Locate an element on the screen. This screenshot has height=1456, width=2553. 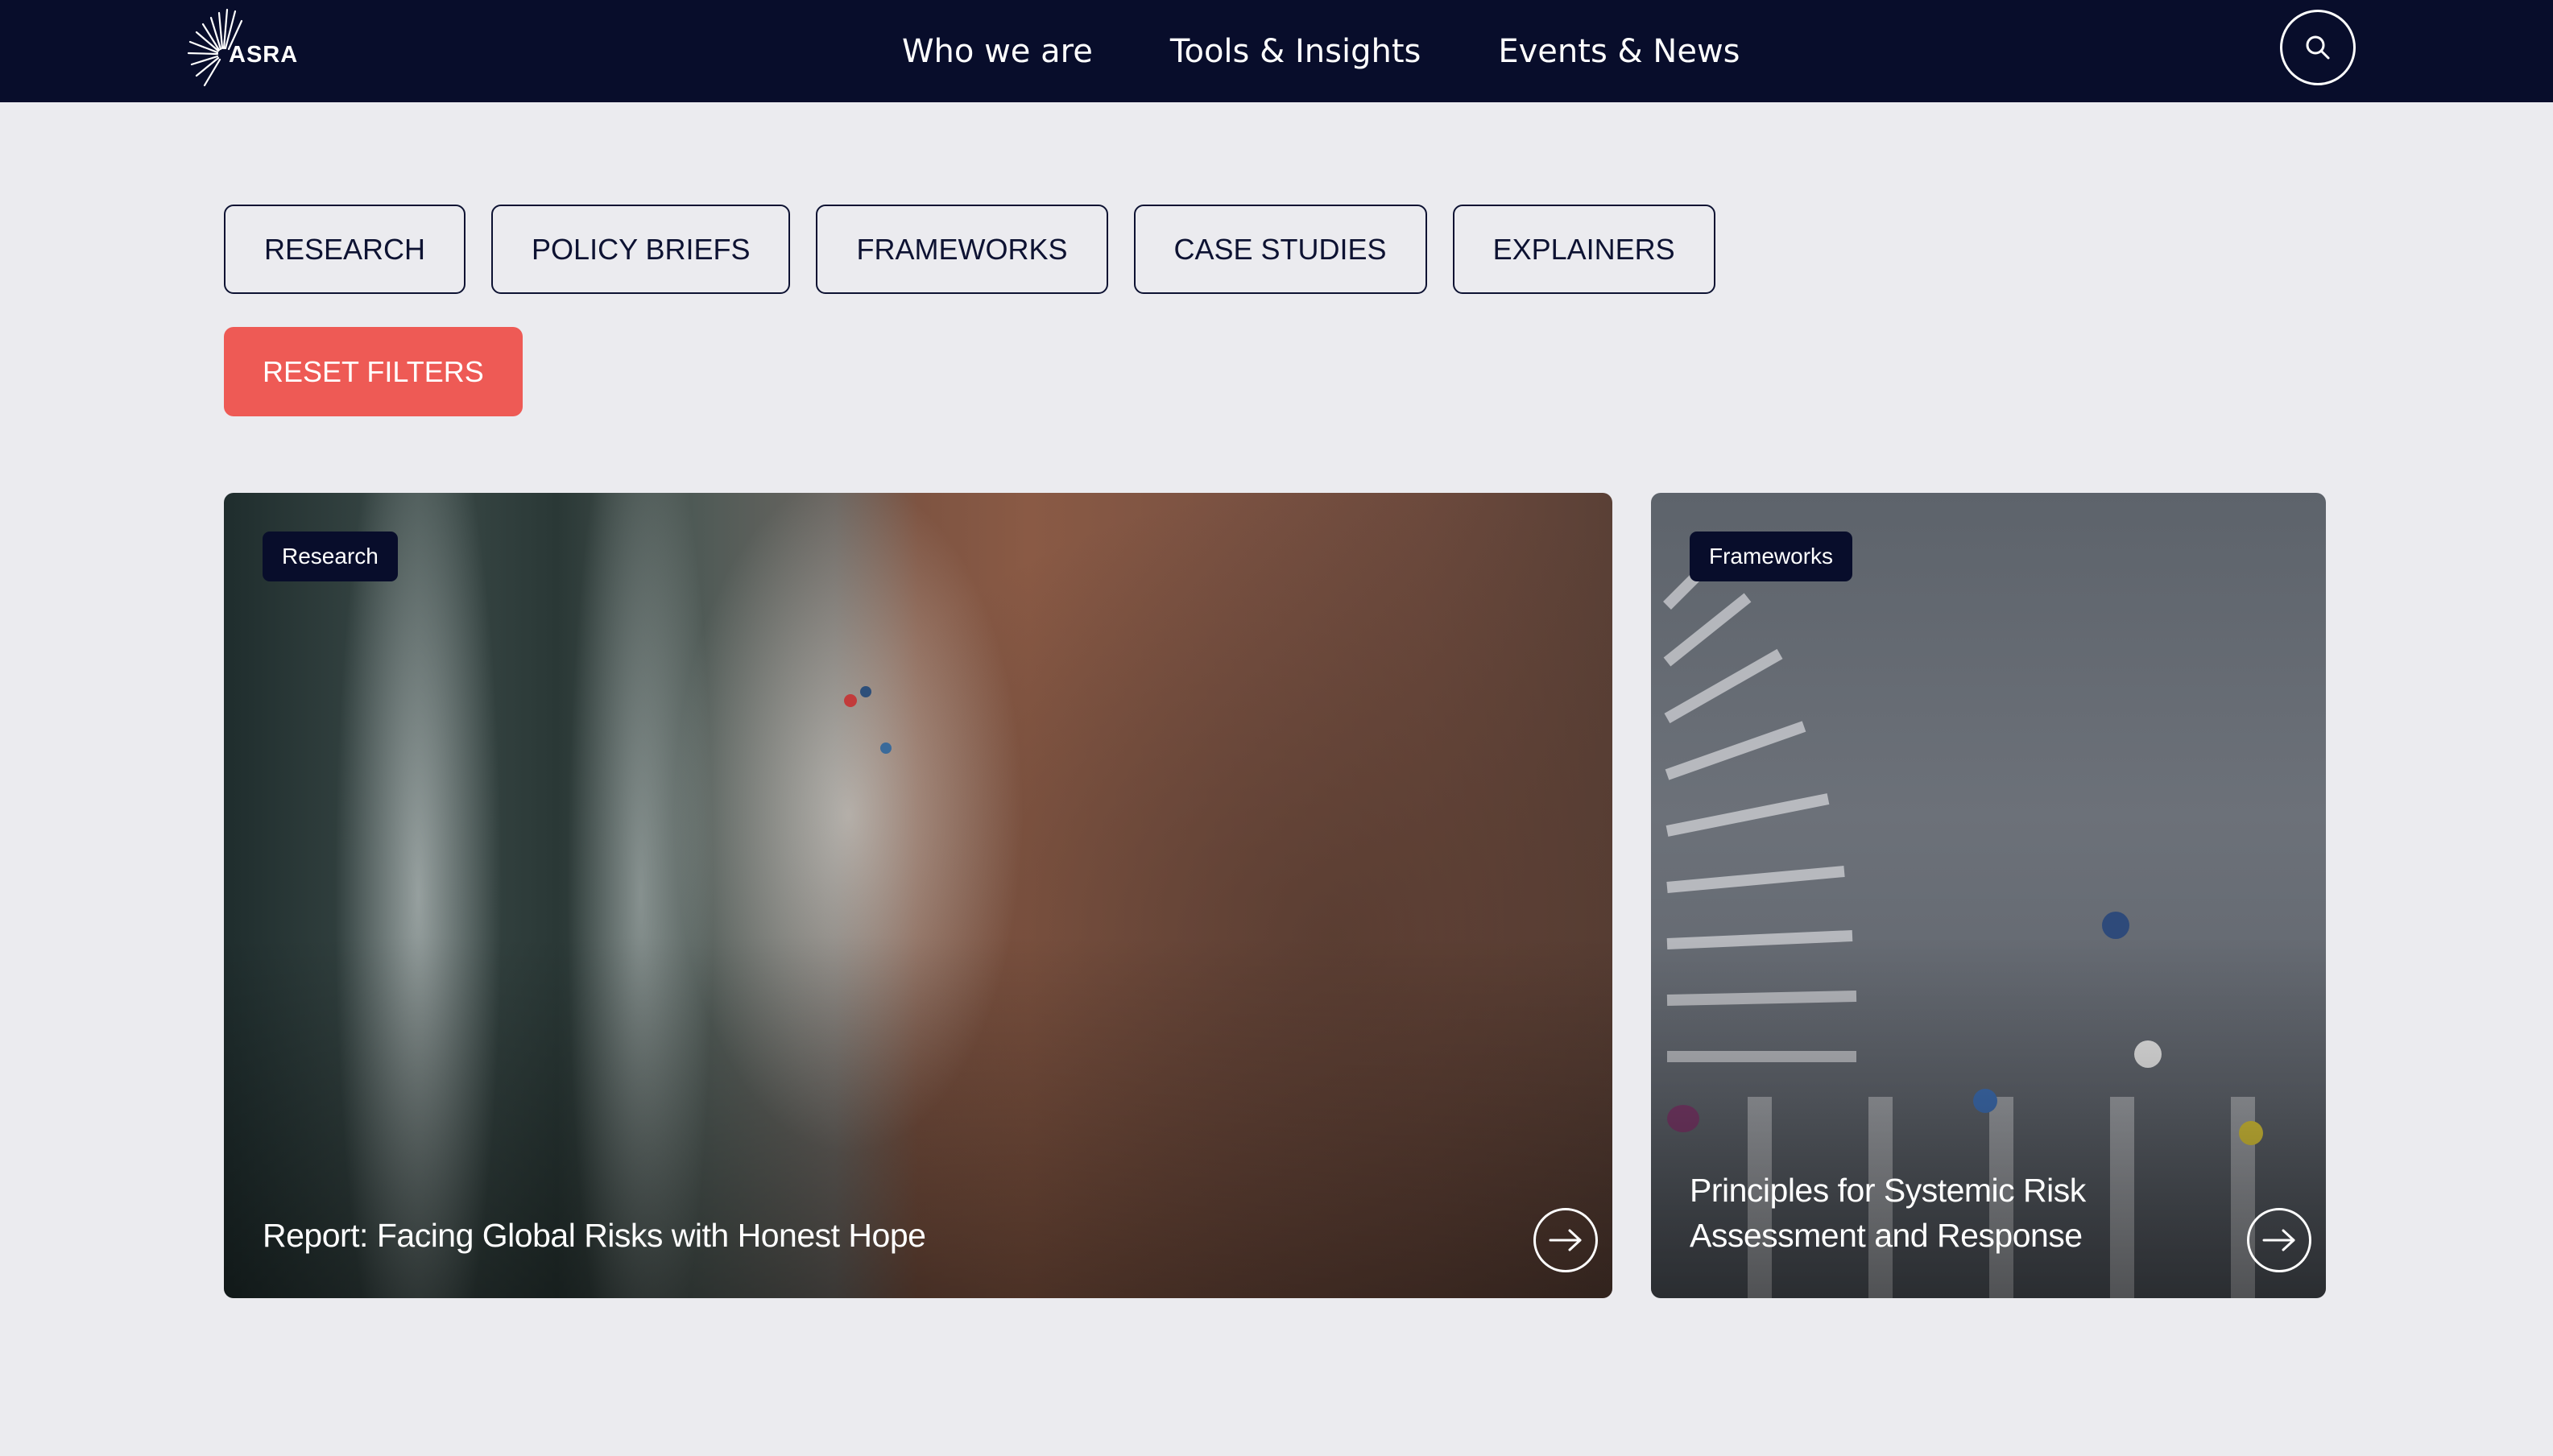
filter-research-button: RESEARCH is located at coordinates (345, 250).